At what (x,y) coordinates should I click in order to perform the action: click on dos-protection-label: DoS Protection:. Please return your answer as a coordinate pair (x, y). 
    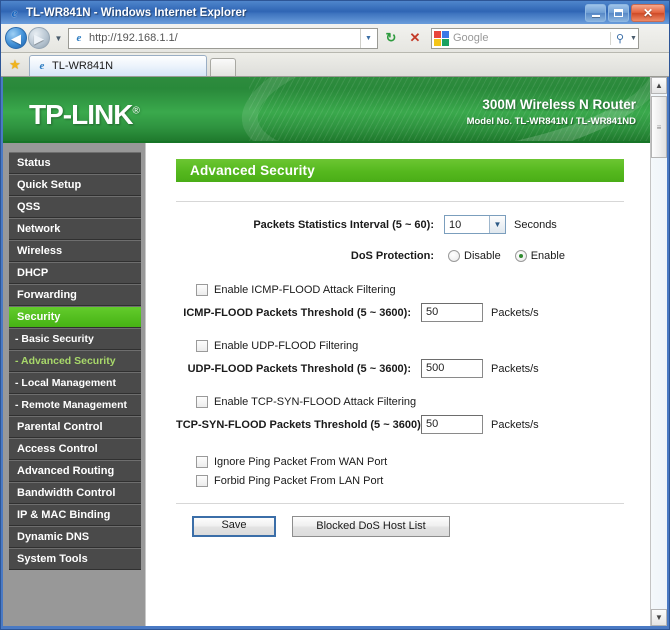
    Looking at the image, I should click on (392, 256).